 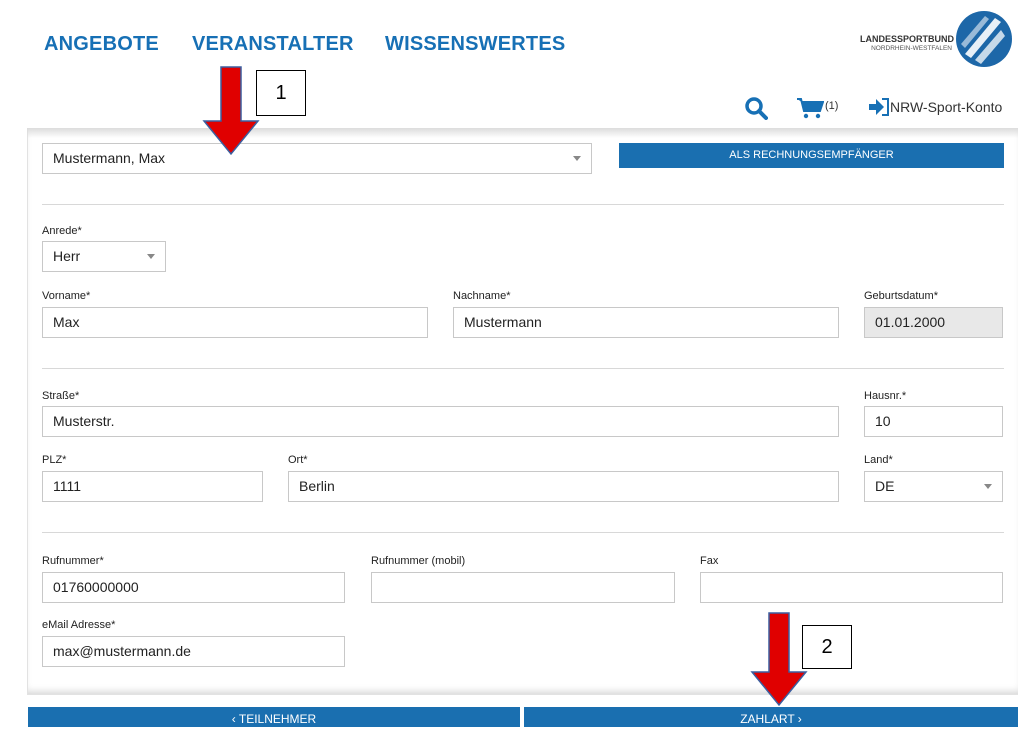 What do you see at coordinates (440, 421) in the screenshot?
I see `strasse-field: Musterstr.` at bounding box center [440, 421].